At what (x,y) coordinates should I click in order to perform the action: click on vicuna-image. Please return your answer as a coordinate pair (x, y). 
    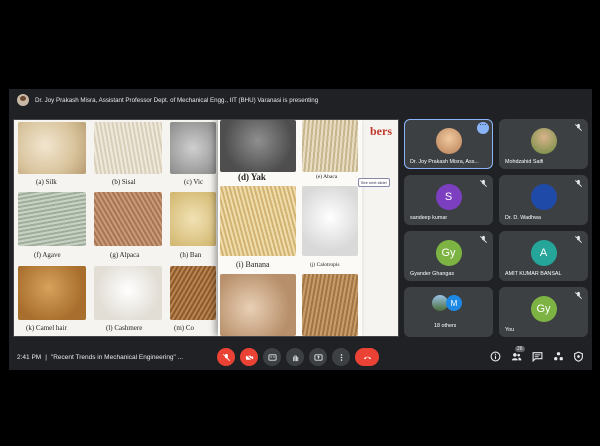
    Looking at the image, I should click on (193, 148).